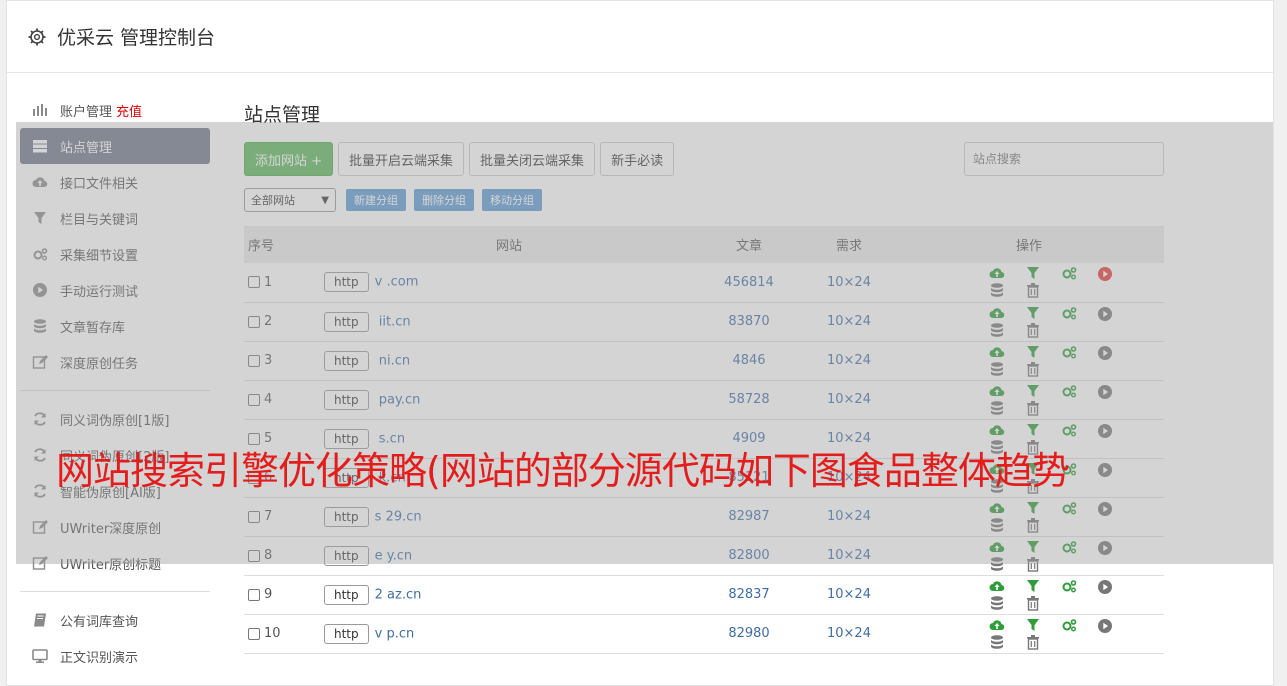 Image resolution: width=1287 pixels, height=686 pixels. What do you see at coordinates (637, 159) in the screenshot?
I see `guide-button: 新手必读` at bounding box center [637, 159].